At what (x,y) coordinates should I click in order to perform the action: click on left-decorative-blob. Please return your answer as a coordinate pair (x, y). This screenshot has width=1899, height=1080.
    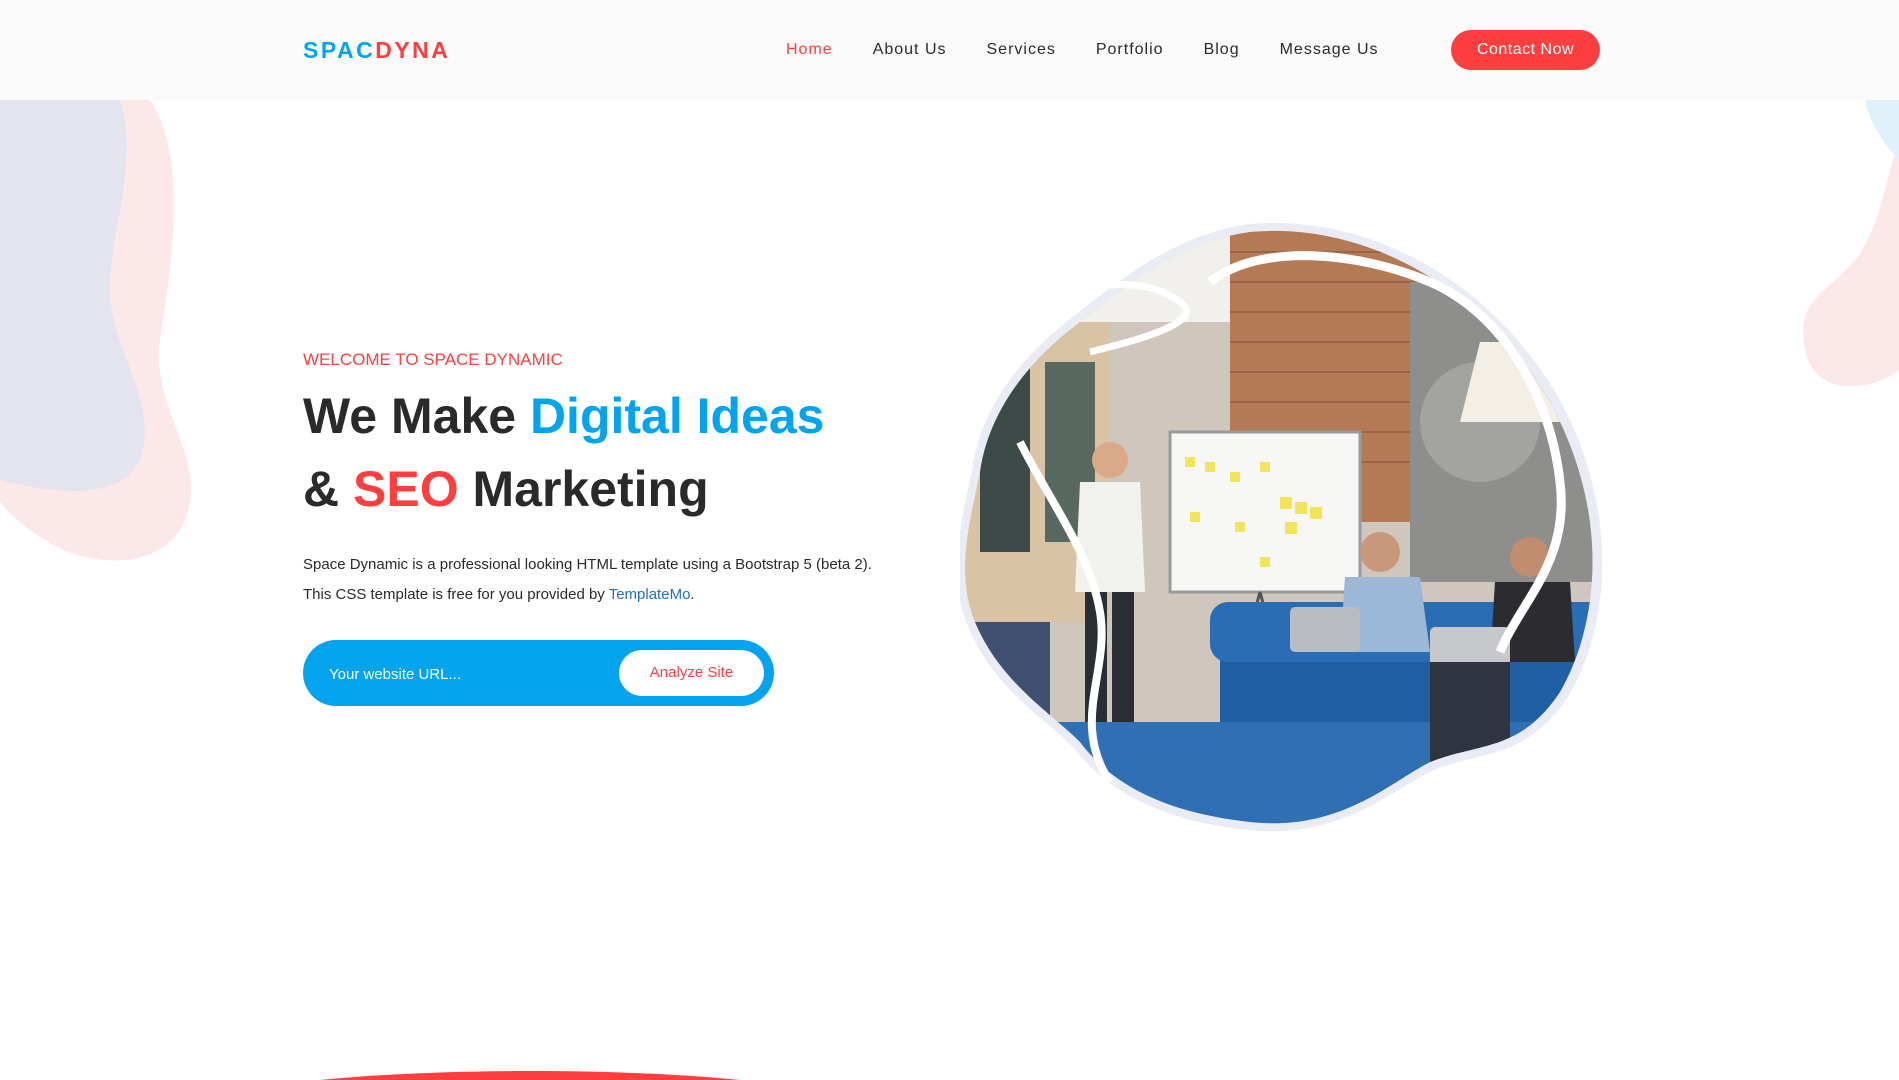
    Looking at the image, I should click on (96, 330).